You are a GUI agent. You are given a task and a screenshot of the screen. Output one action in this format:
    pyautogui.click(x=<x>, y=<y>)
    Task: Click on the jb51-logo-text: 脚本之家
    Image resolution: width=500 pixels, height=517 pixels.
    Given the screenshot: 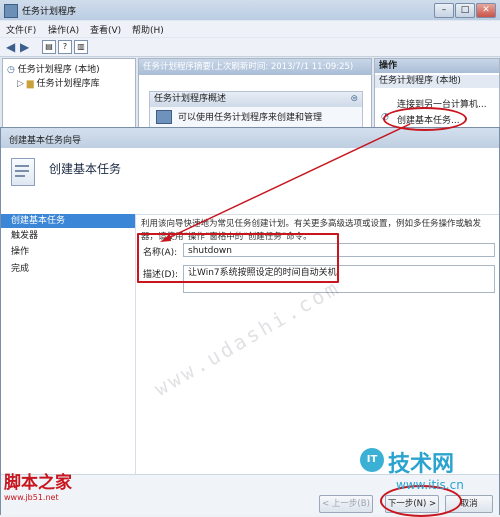 What is the action you would take?
    pyautogui.click(x=38, y=483)
    